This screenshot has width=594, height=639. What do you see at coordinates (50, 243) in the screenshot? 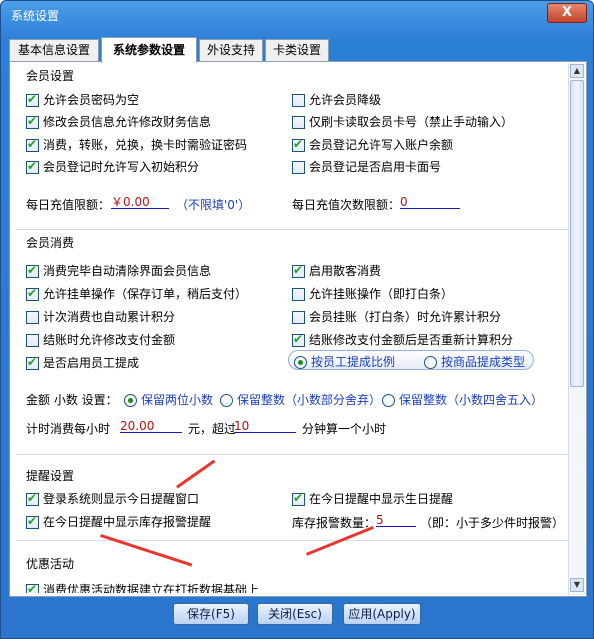
I see `section-title: 会员消费` at bounding box center [50, 243].